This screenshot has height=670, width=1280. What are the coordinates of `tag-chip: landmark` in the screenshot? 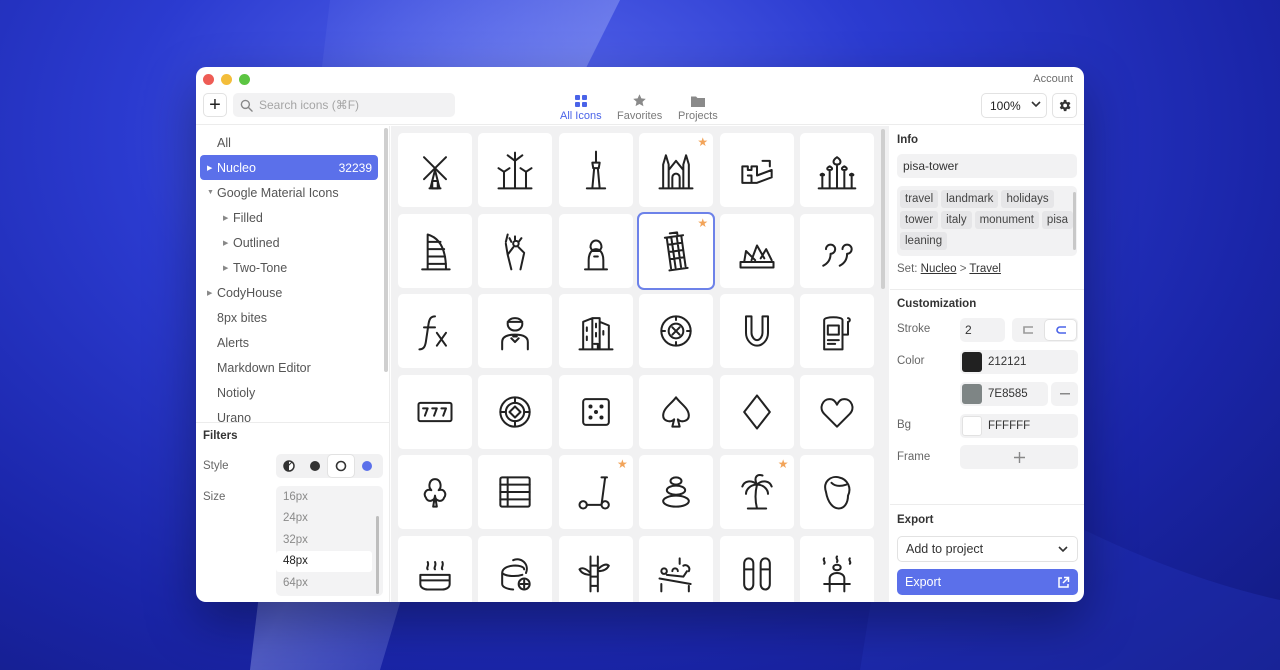 It's located at (970, 199).